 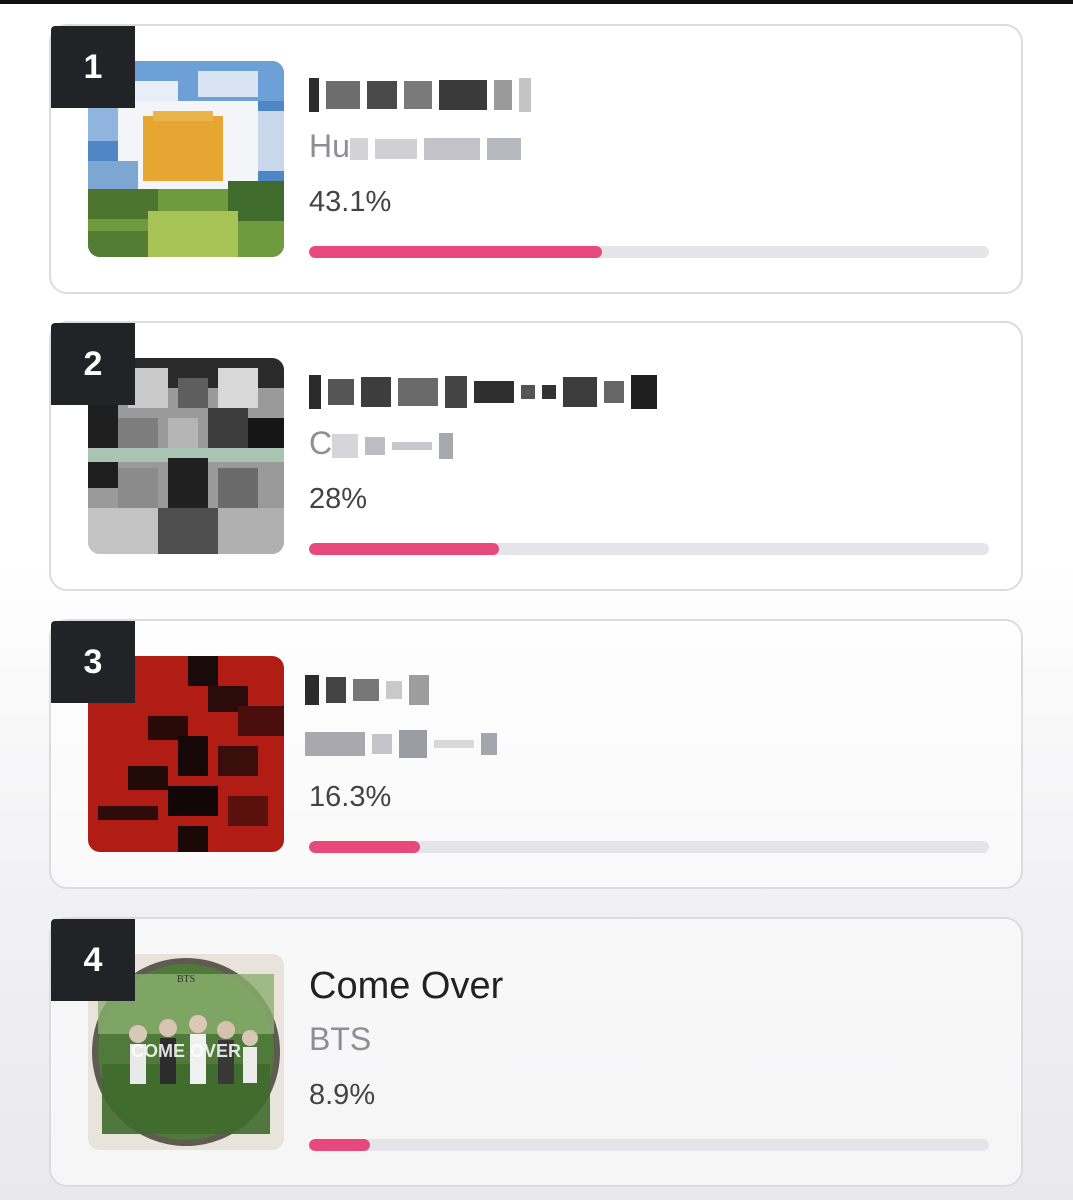 What do you see at coordinates (406, 986) in the screenshot?
I see `song-title: Come Over` at bounding box center [406, 986].